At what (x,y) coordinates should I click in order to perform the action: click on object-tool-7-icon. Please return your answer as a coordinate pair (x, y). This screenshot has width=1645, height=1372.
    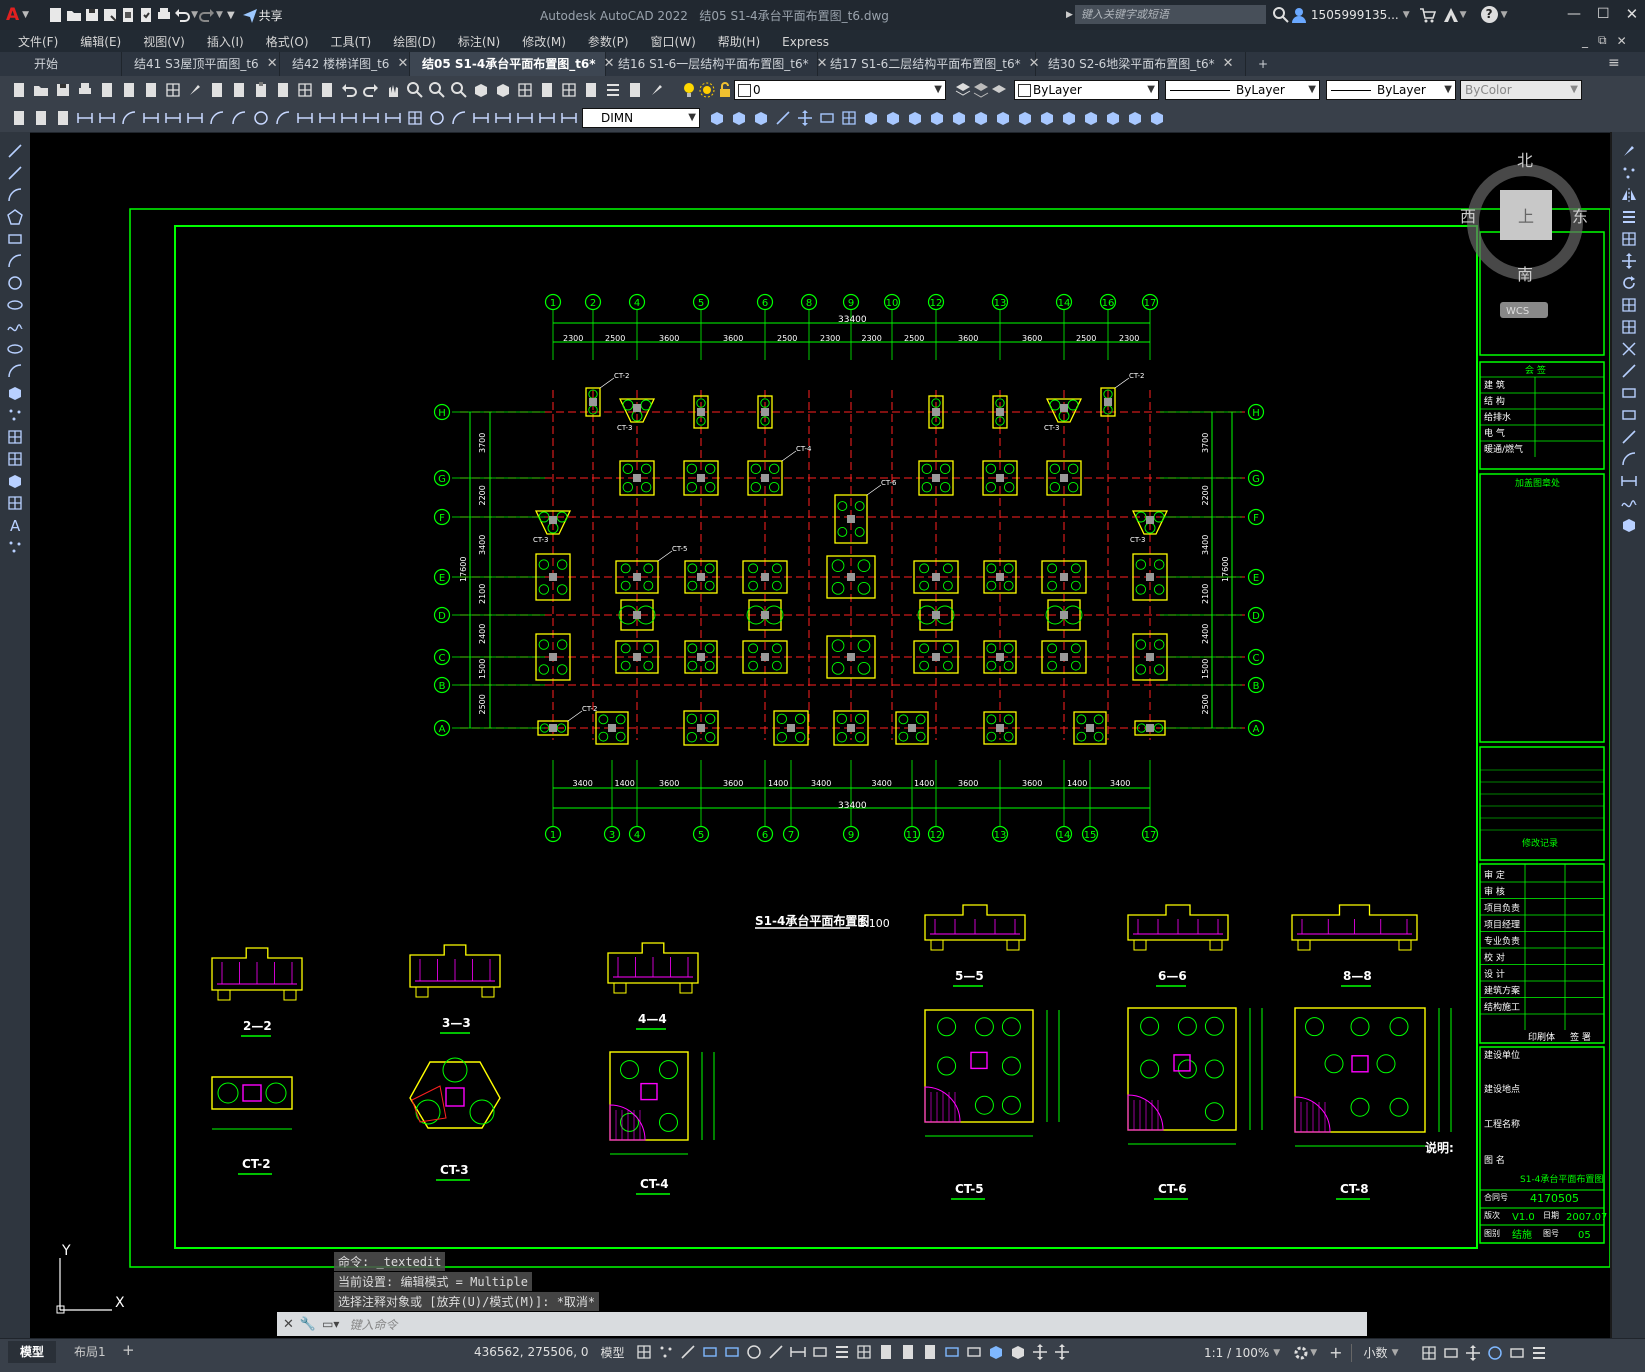
    Looking at the image, I should click on (871, 118).